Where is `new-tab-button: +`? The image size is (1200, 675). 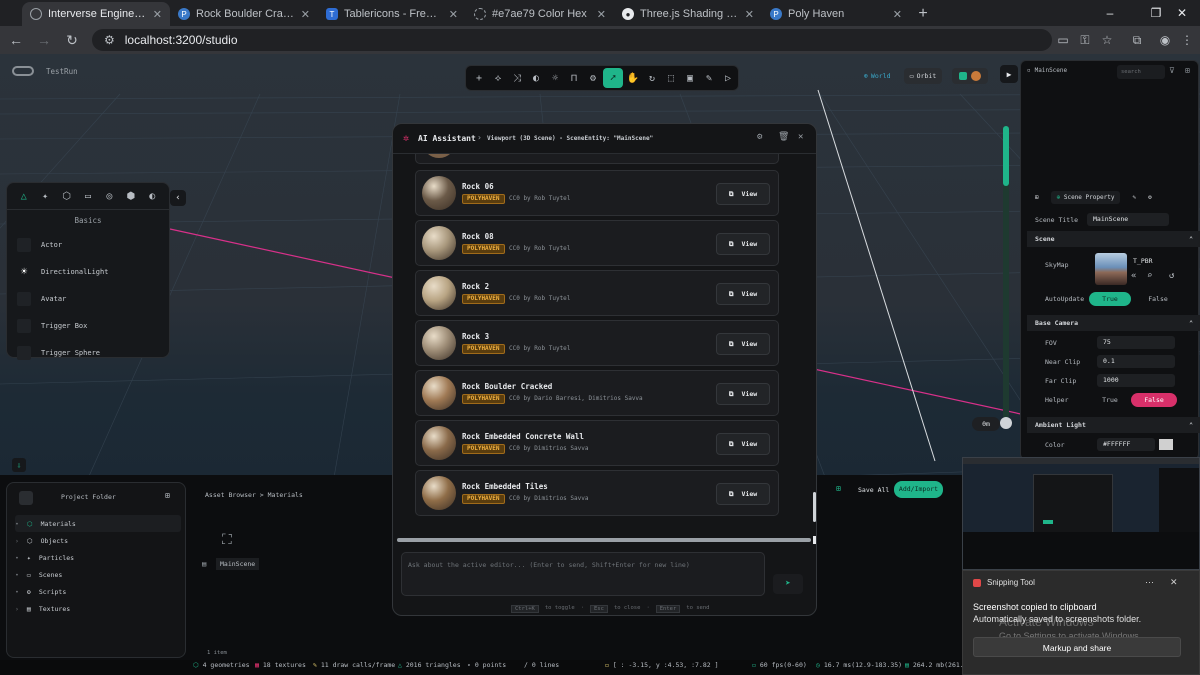 new-tab-button: + is located at coordinates (923, 14).